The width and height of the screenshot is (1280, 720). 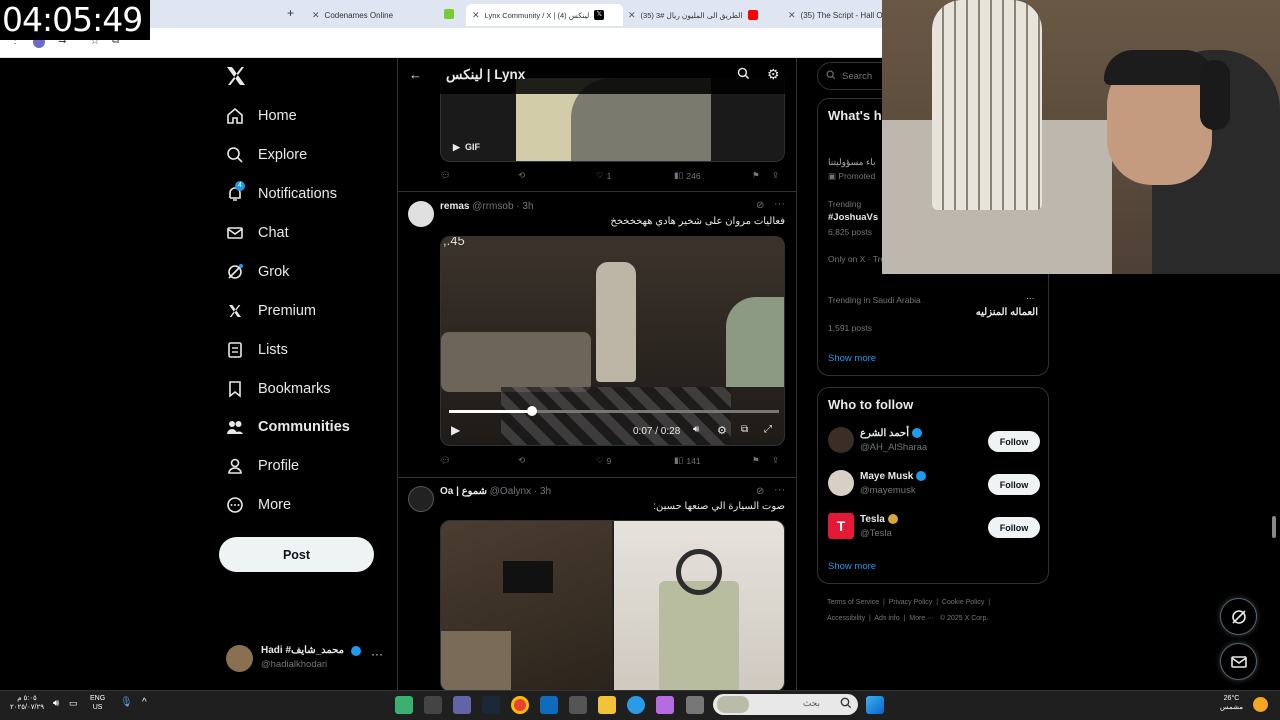 I want to click on tesla-logo-icon: T, so click(x=841, y=526).